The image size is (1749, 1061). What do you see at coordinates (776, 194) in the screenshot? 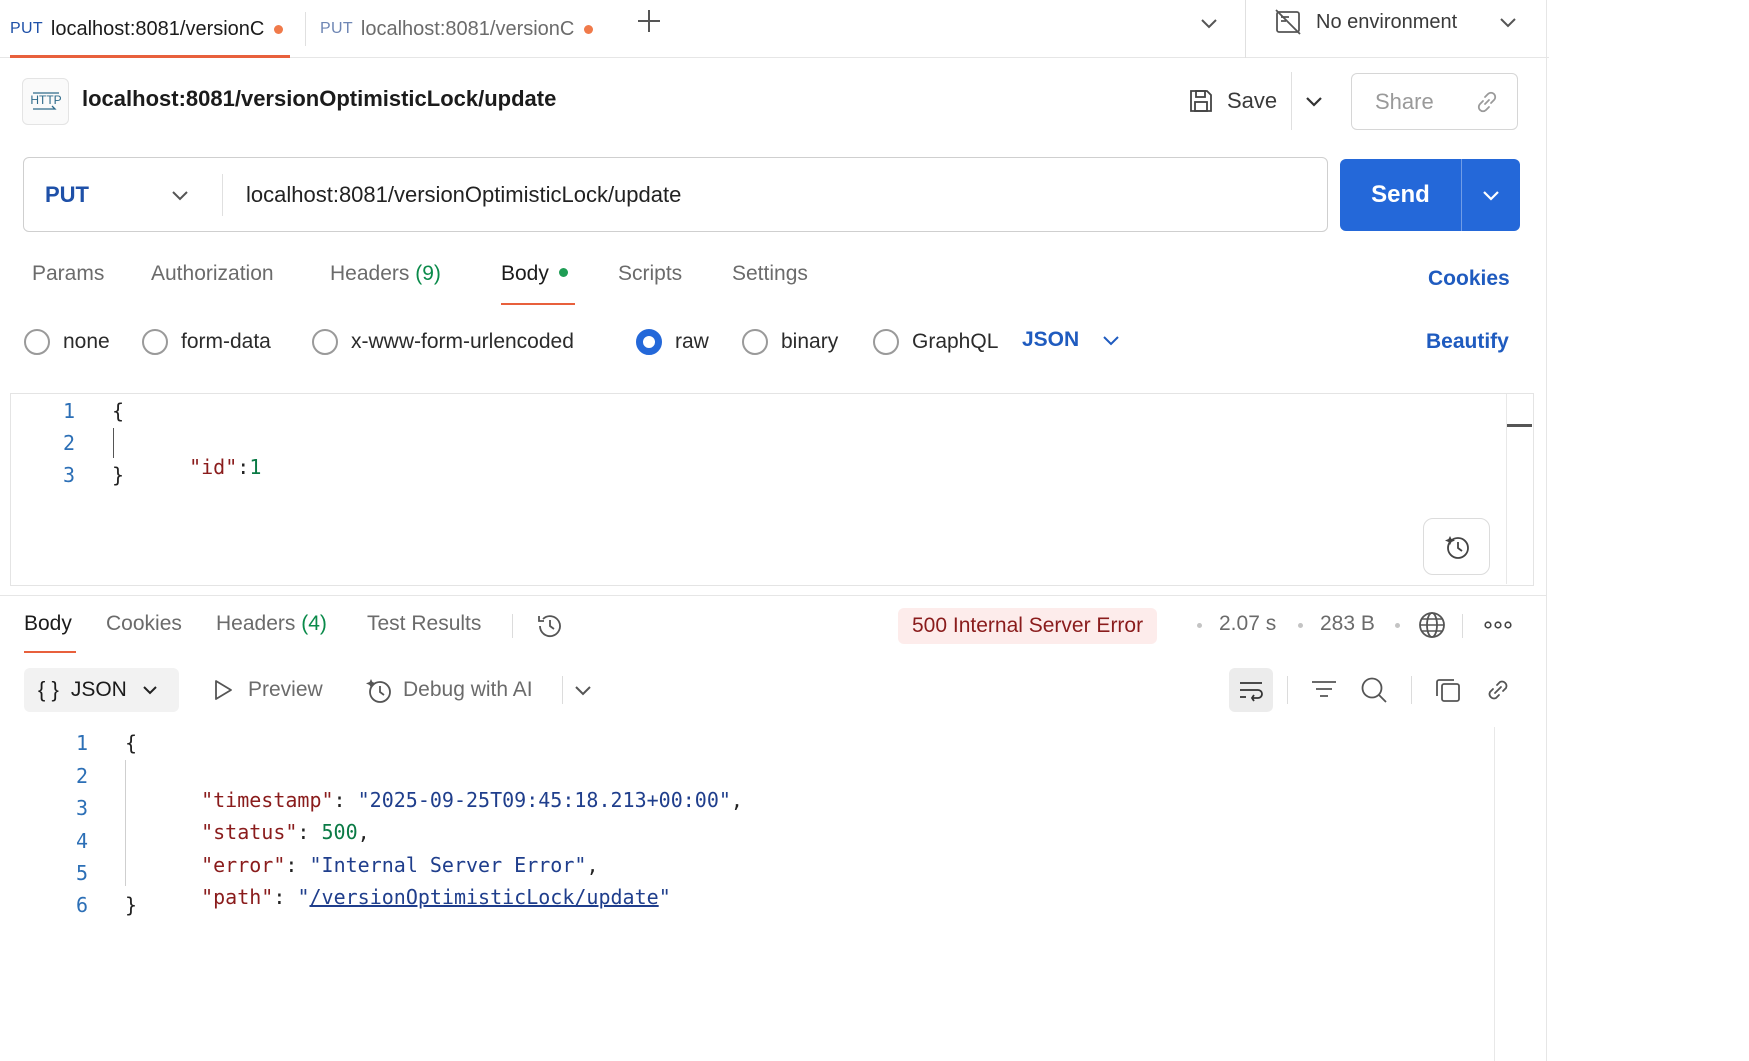
I see `url-input` at bounding box center [776, 194].